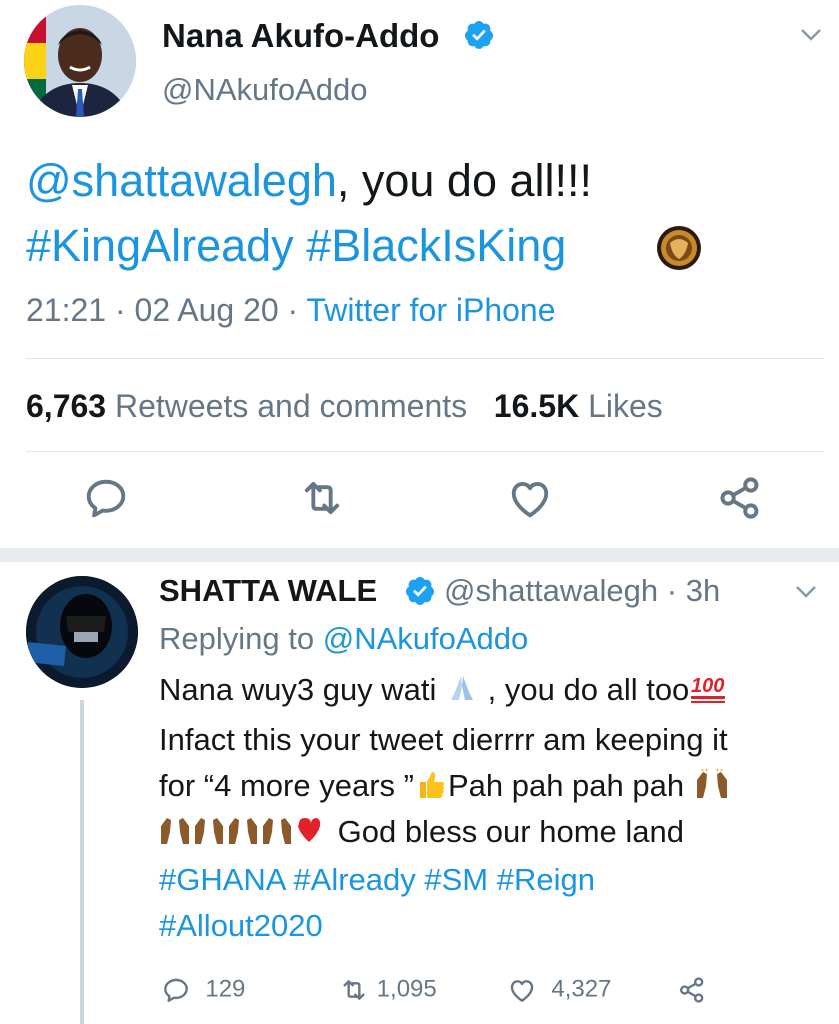  What do you see at coordinates (546, 879) in the screenshot?
I see `hashtag-link: #Reign` at bounding box center [546, 879].